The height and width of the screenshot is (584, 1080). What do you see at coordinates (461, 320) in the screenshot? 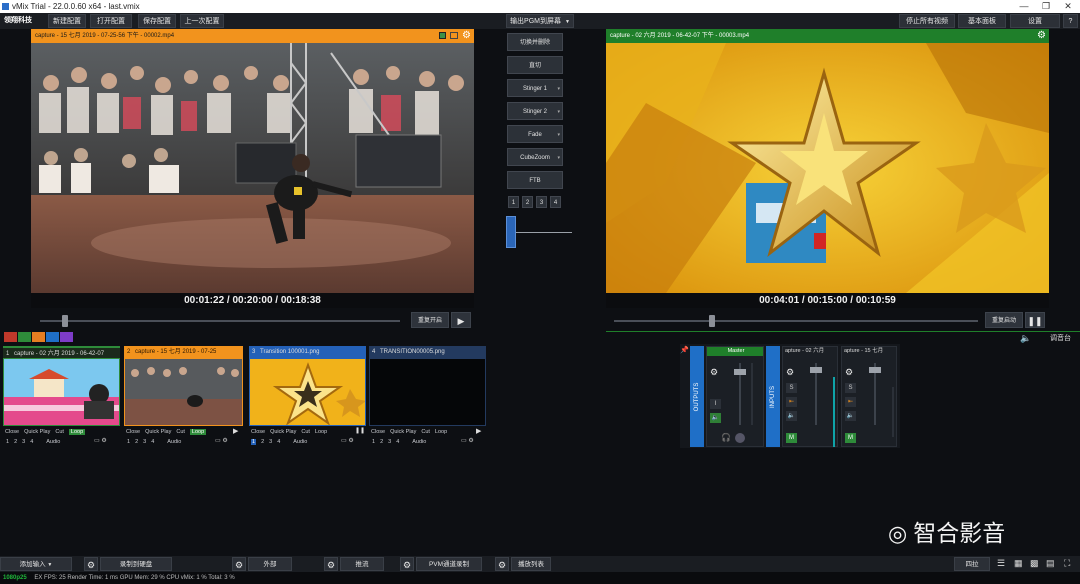
I see `preview-play-button: ▶` at bounding box center [461, 320].